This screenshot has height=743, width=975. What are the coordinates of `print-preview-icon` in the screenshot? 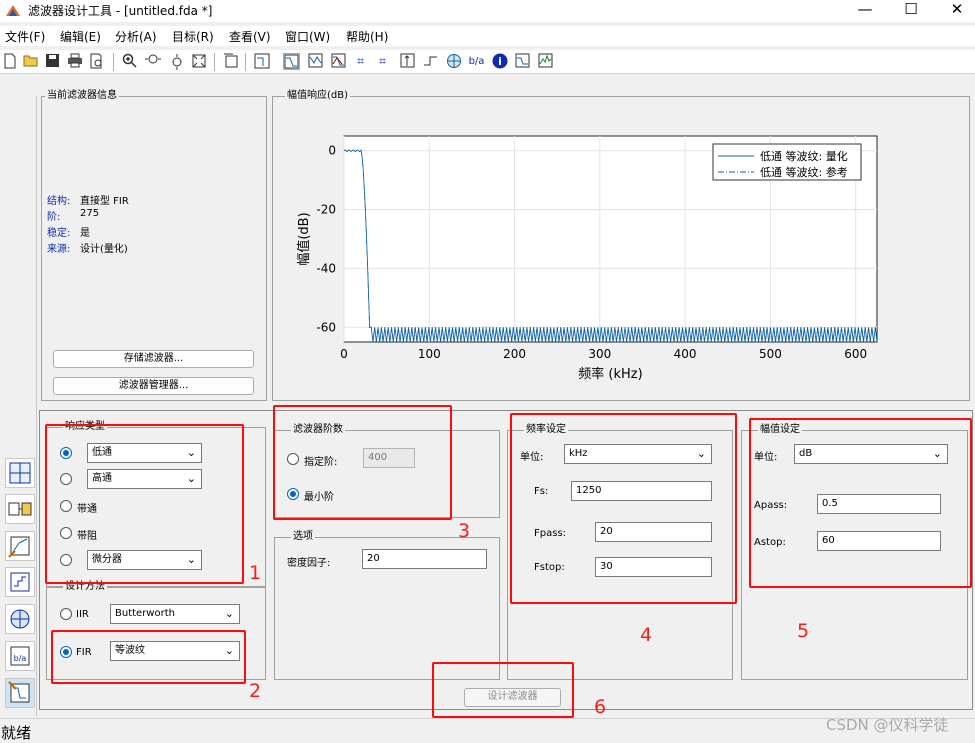 It's located at (96, 61).